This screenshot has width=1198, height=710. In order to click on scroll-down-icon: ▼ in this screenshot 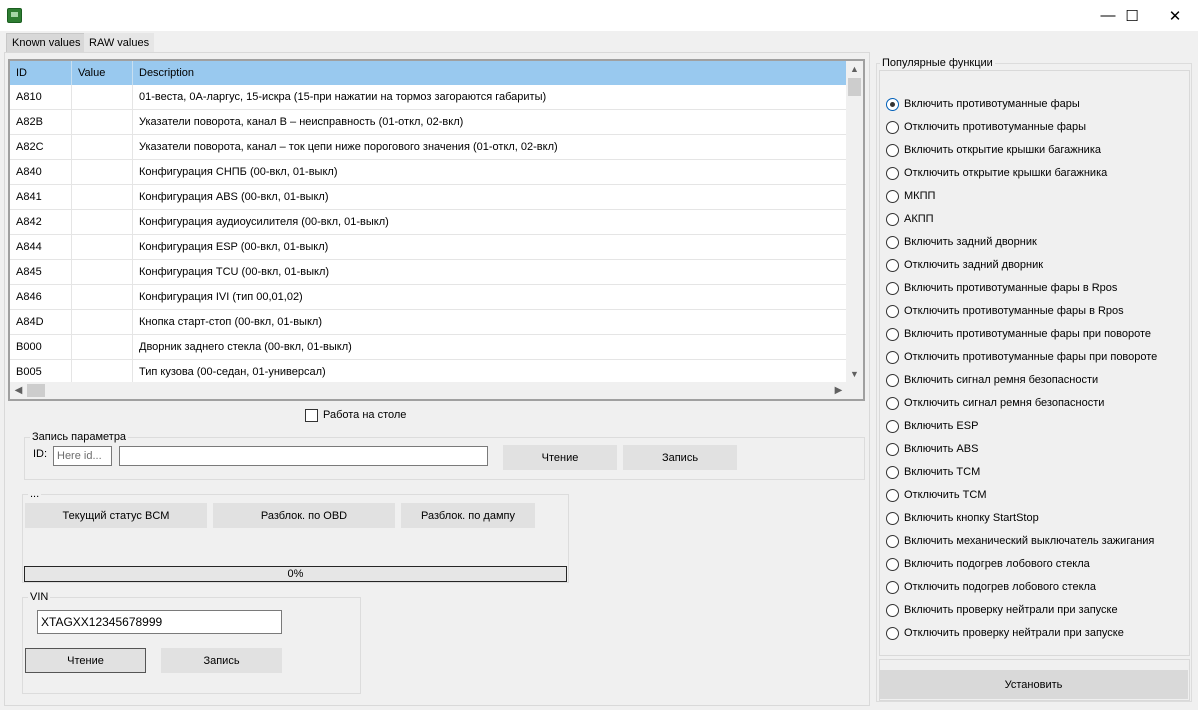, I will do `click(854, 374)`.